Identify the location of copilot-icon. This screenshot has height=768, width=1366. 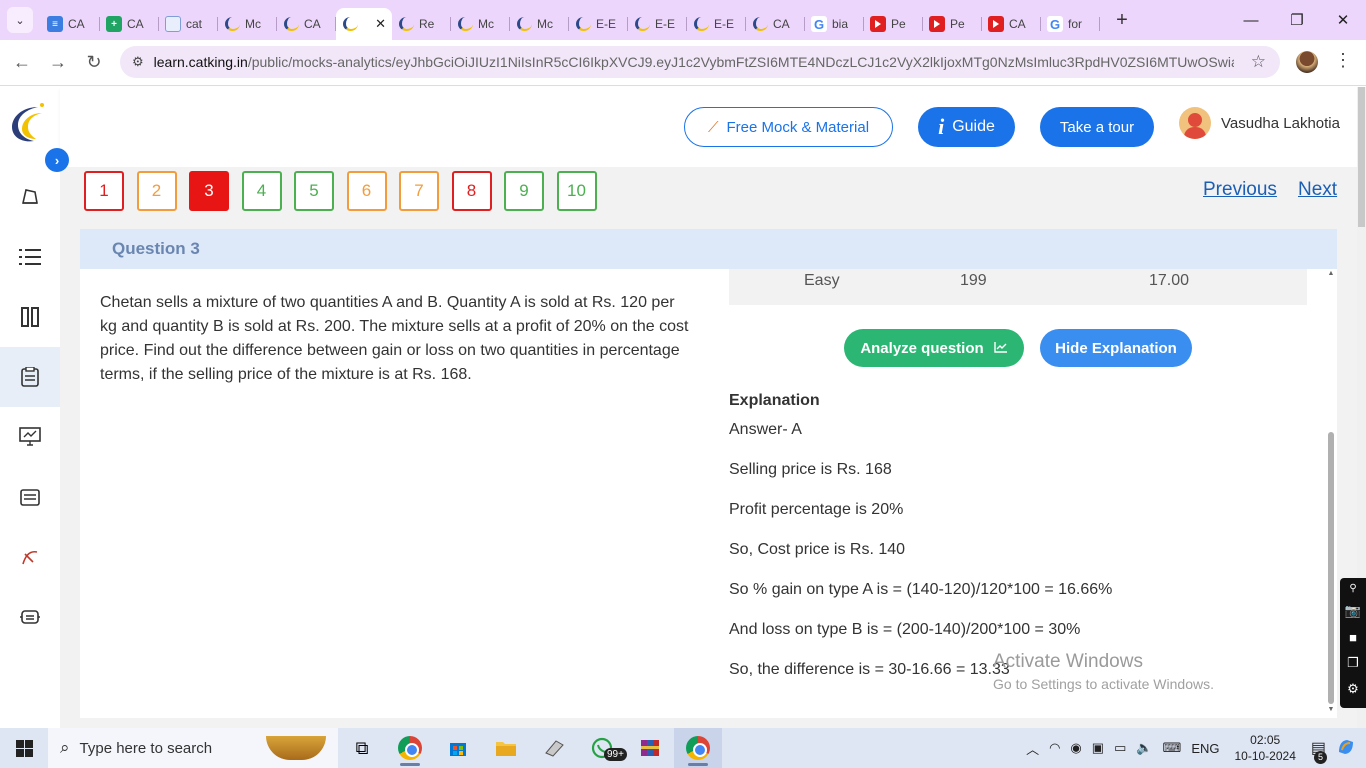
(1346, 748).